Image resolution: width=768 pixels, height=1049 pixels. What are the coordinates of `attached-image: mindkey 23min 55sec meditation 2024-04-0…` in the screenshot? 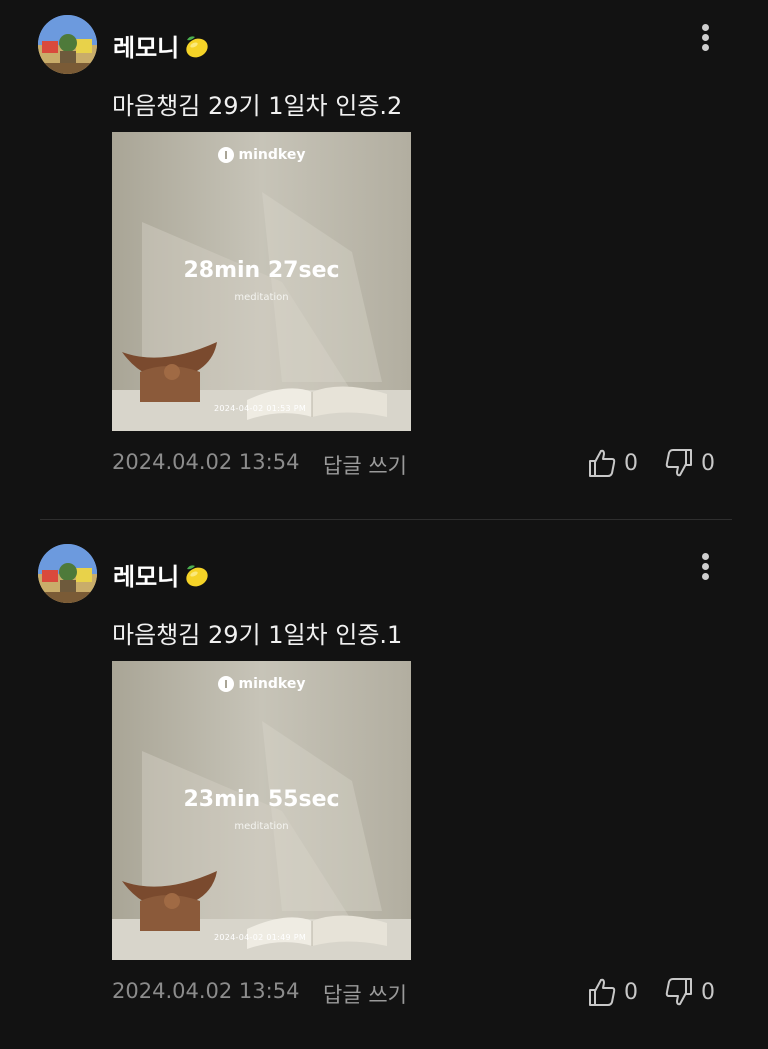 It's located at (261, 810).